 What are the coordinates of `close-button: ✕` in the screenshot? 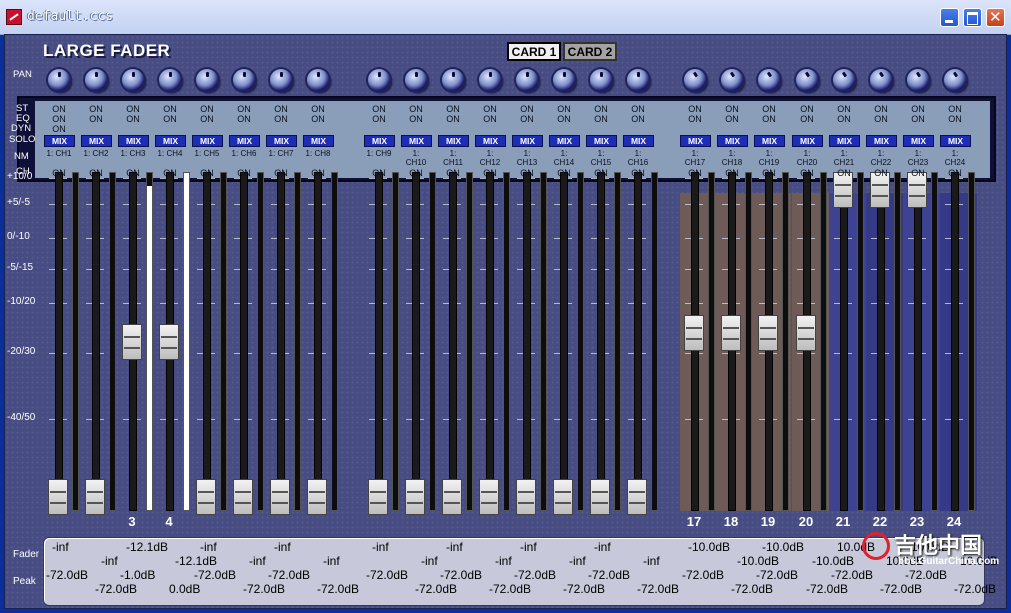 It's located at (995, 17).